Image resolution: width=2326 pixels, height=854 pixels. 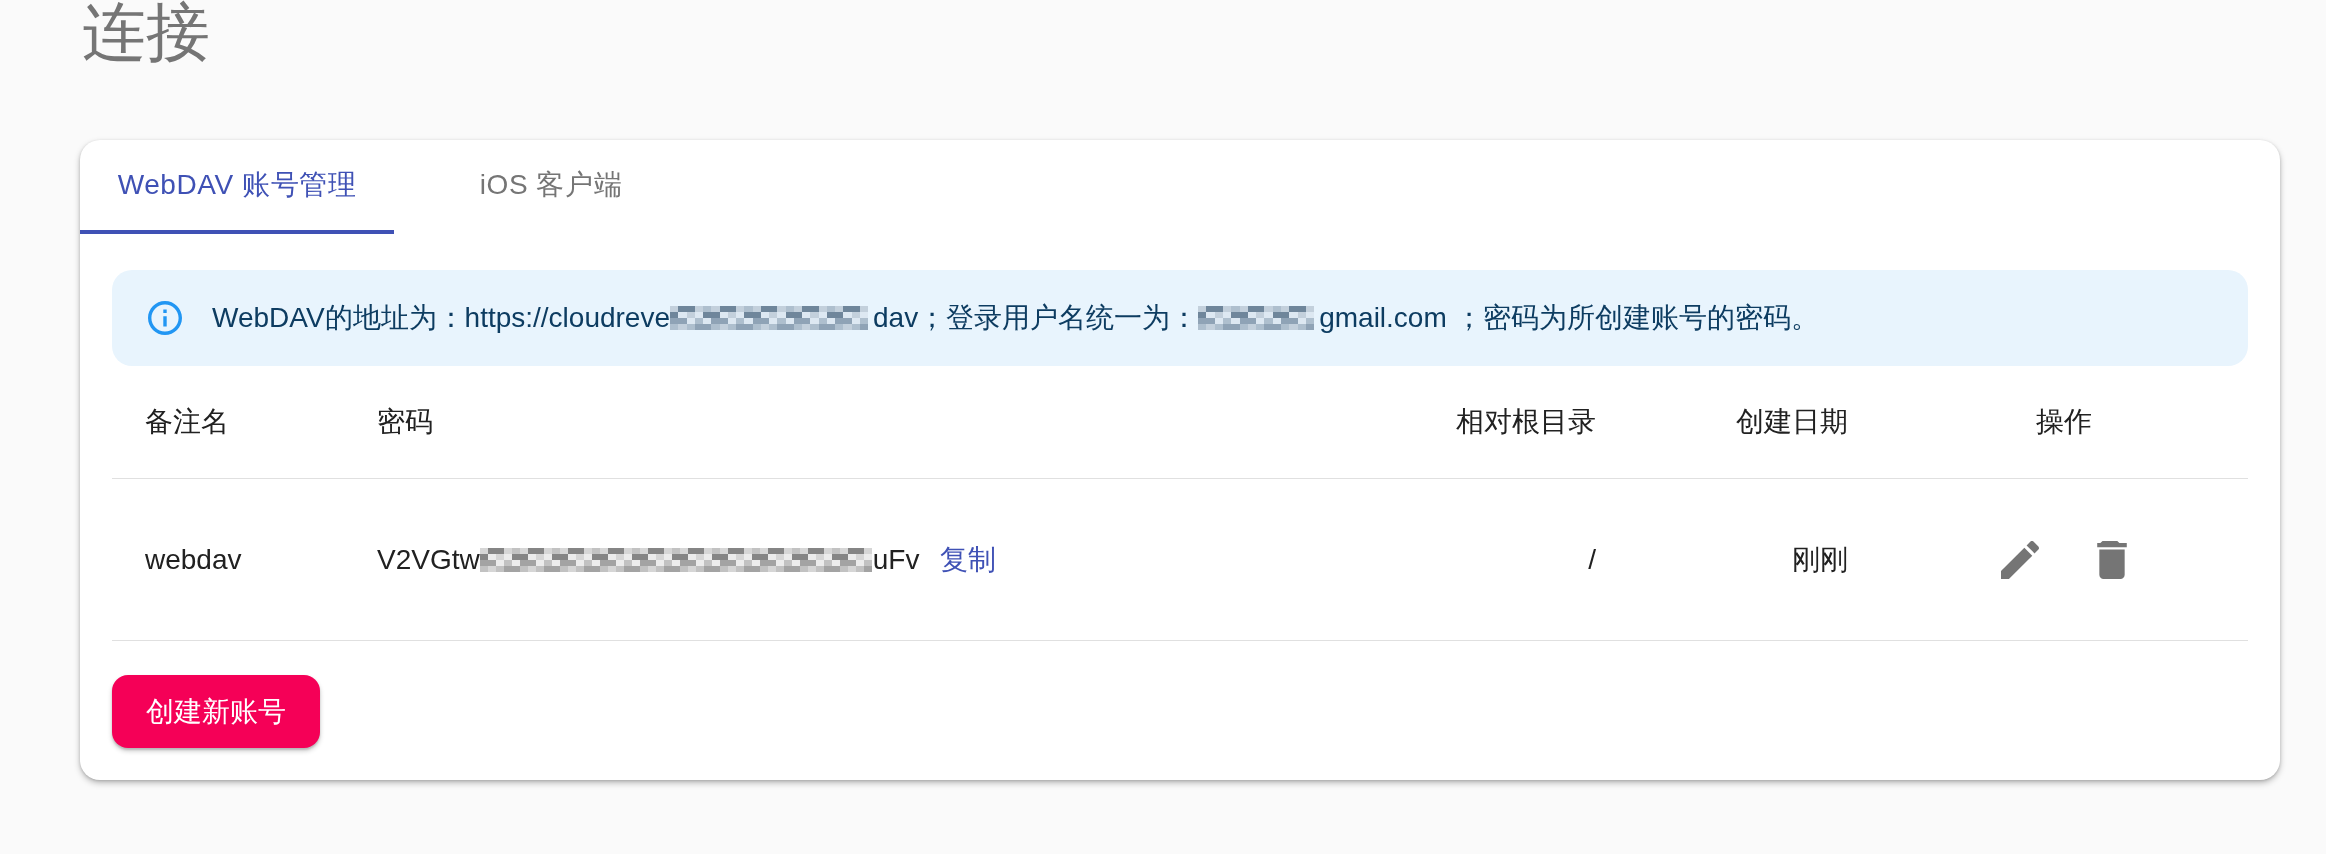 I want to click on table-cell: /, so click(x=1592, y=559).